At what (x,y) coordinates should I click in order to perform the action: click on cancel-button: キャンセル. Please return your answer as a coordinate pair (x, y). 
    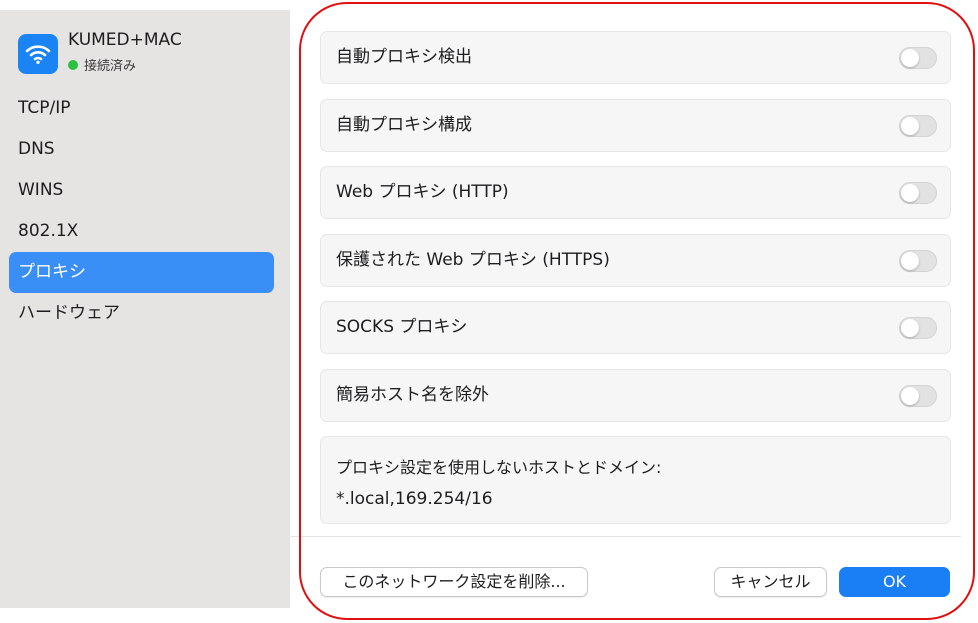
    Looking at the image, I should click on (770, 582).